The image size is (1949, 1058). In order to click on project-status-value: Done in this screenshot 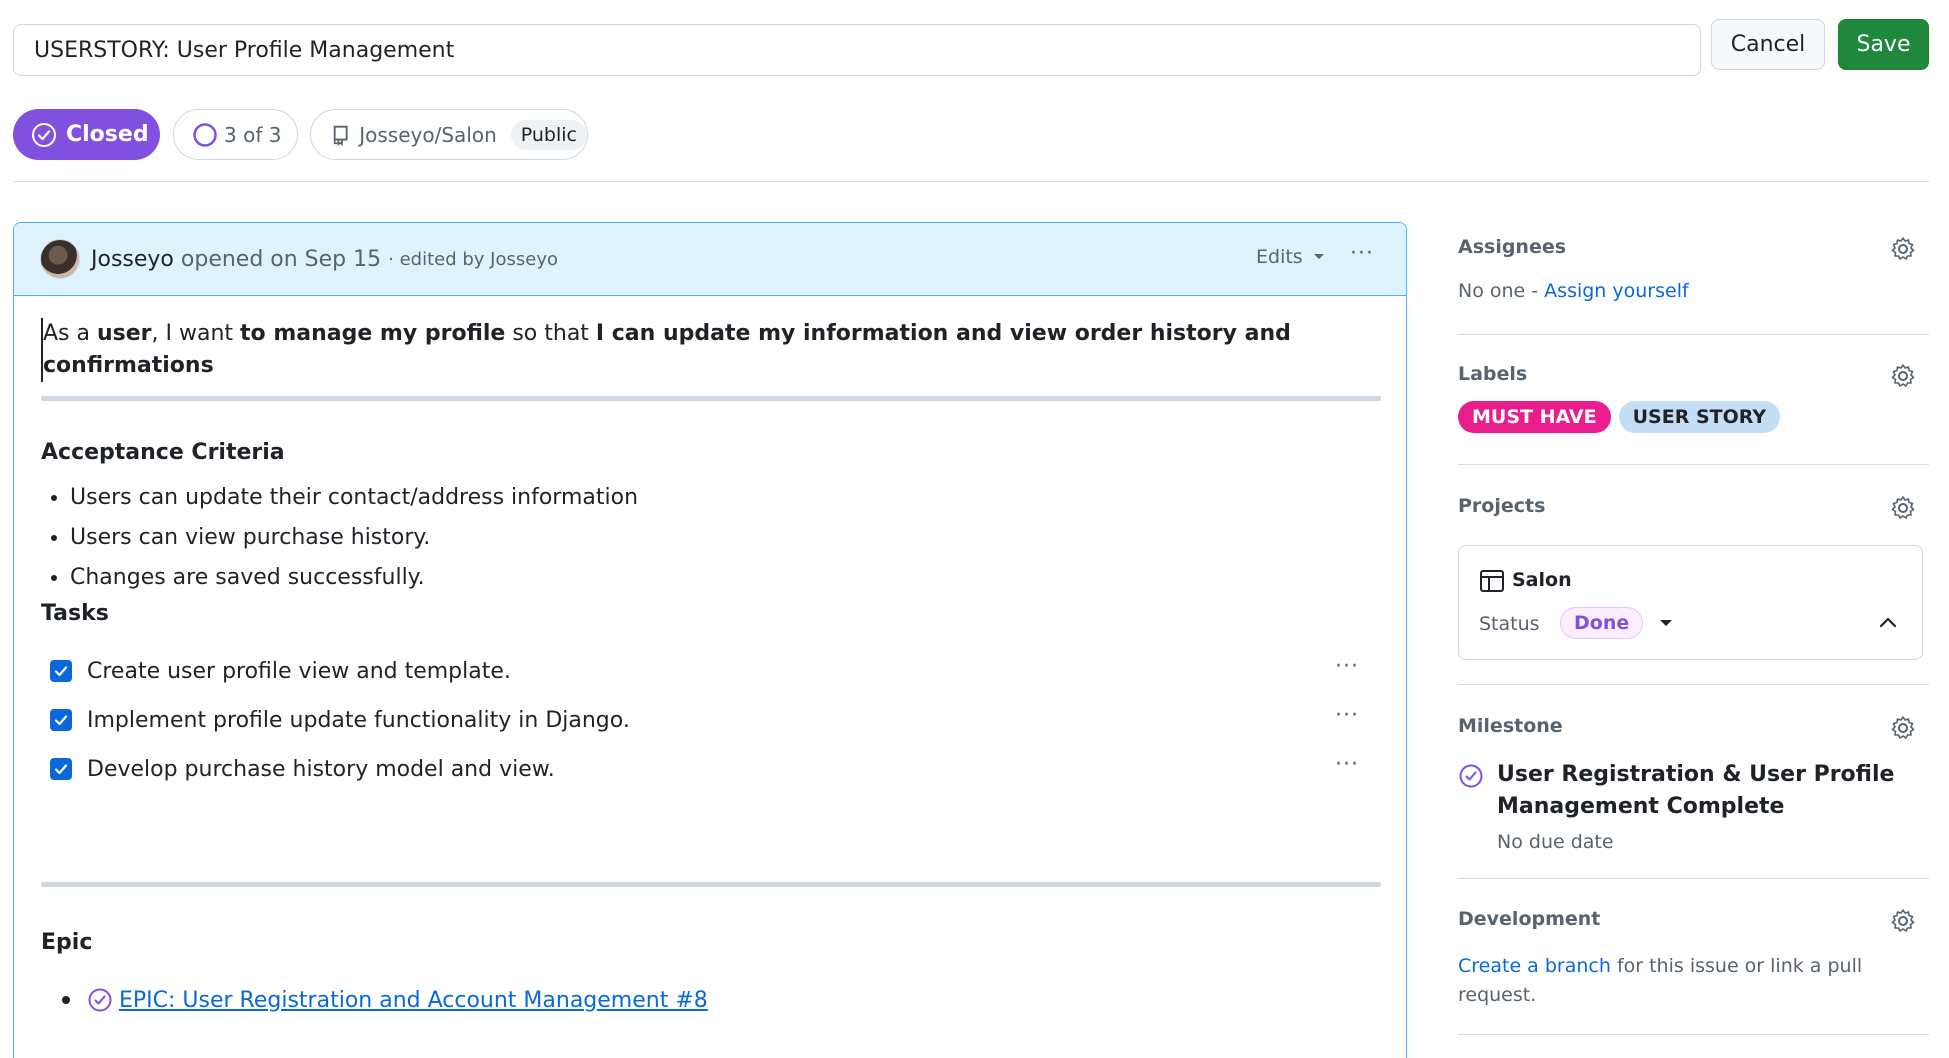, I will do `click(1602, 623)`.